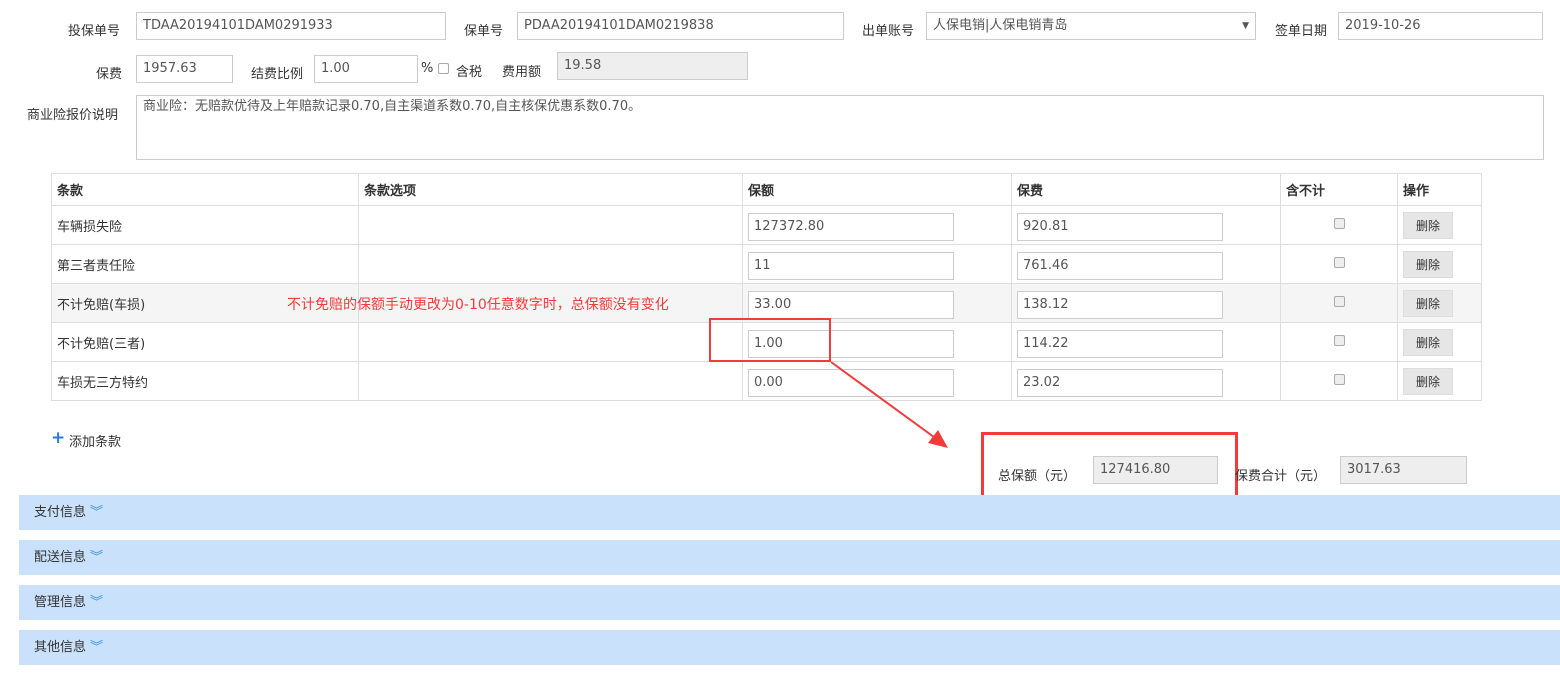 Image resolution: width=1560 pixels, height=687 pixels. Describe the element at coordinates (1439, 189) in the screenshot. I see `col-action: 操作` at that location.